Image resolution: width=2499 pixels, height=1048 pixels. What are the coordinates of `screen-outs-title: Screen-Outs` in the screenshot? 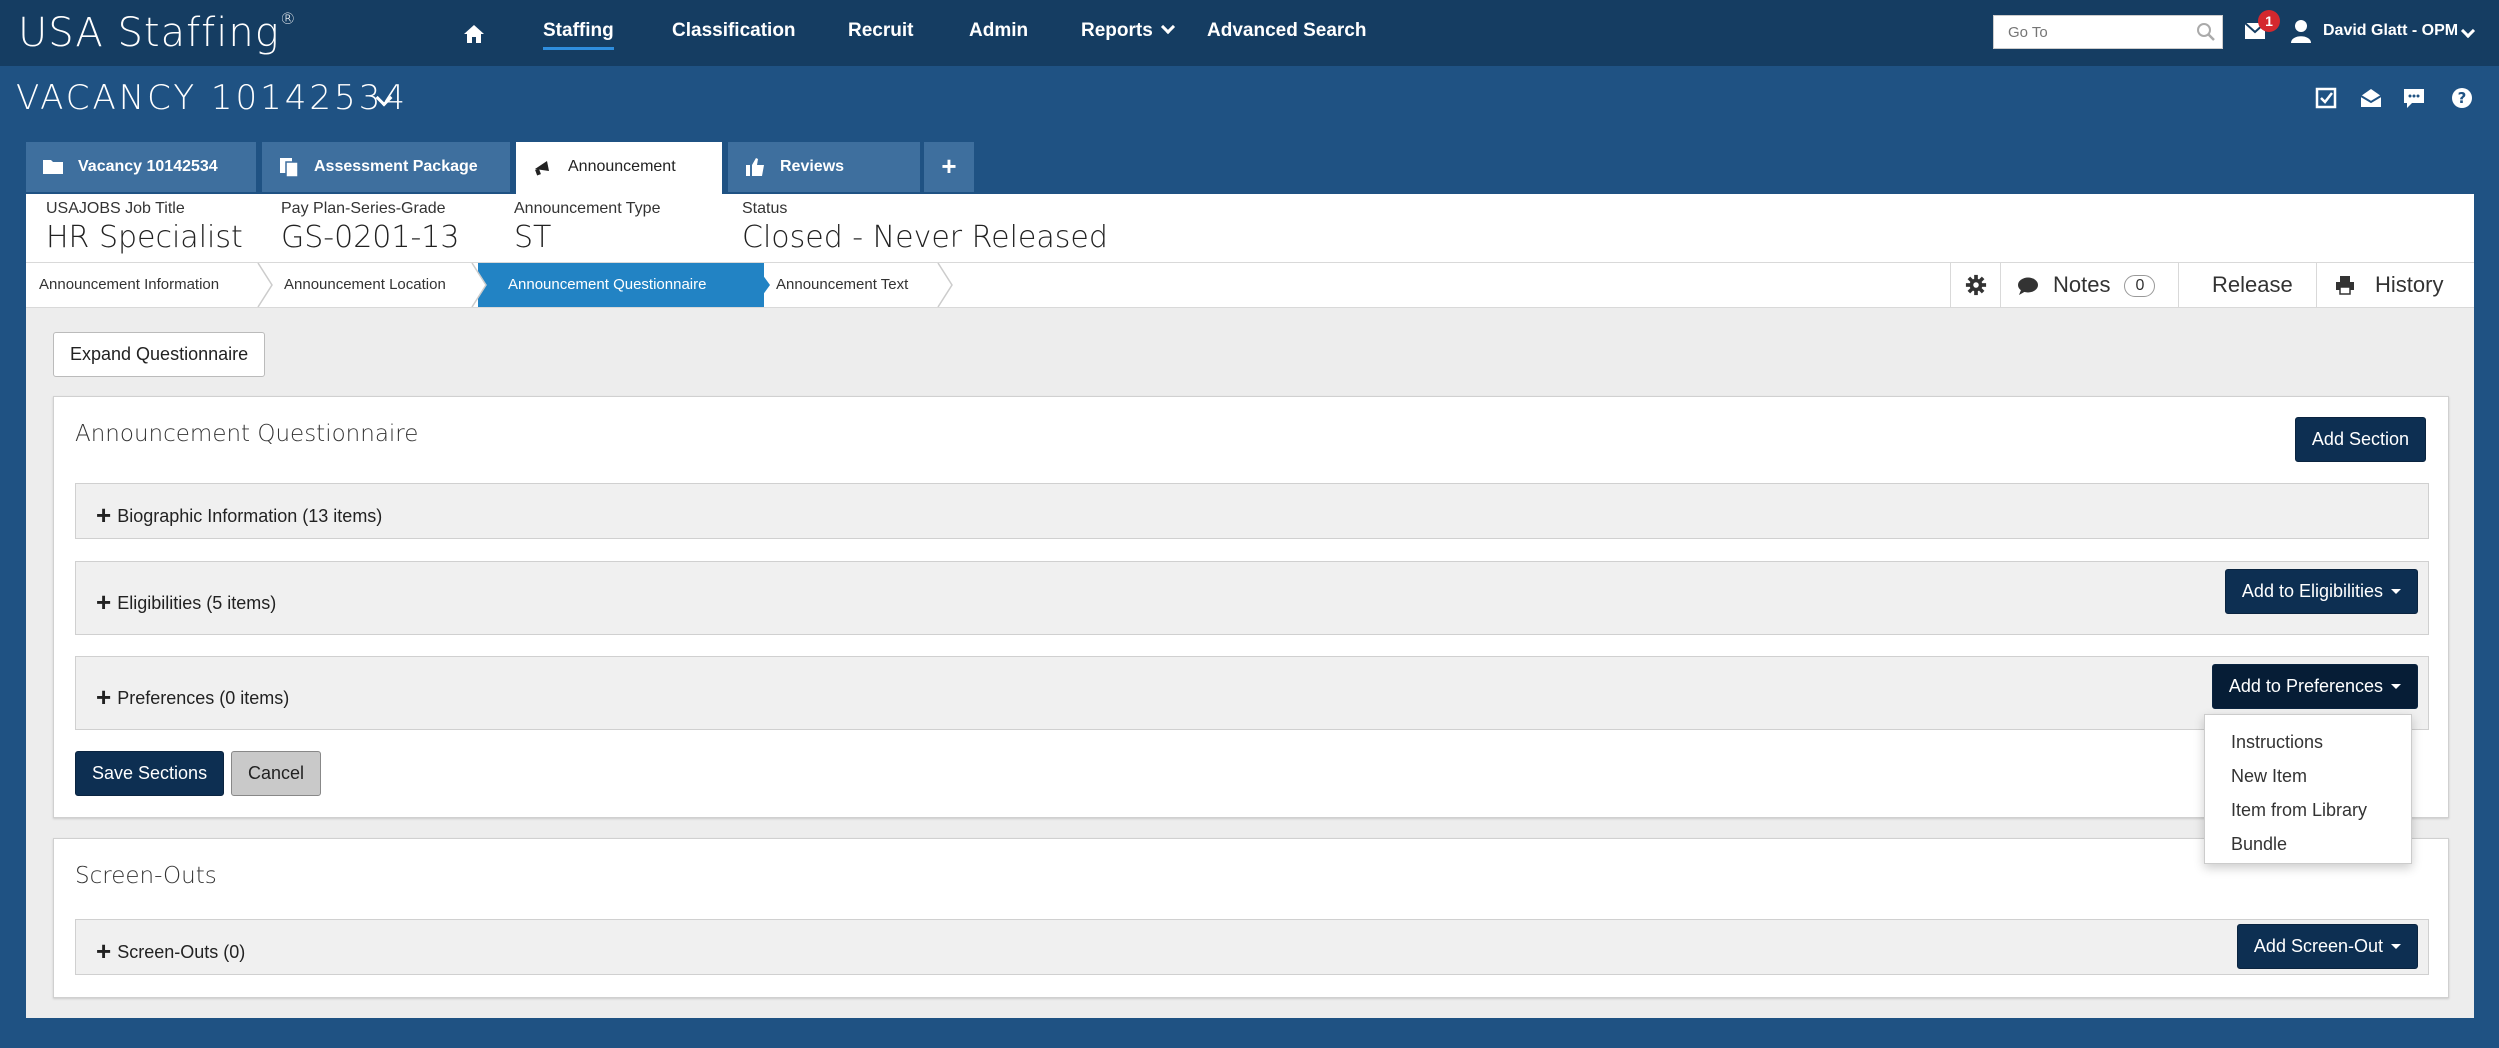 It's located at (146, 876).